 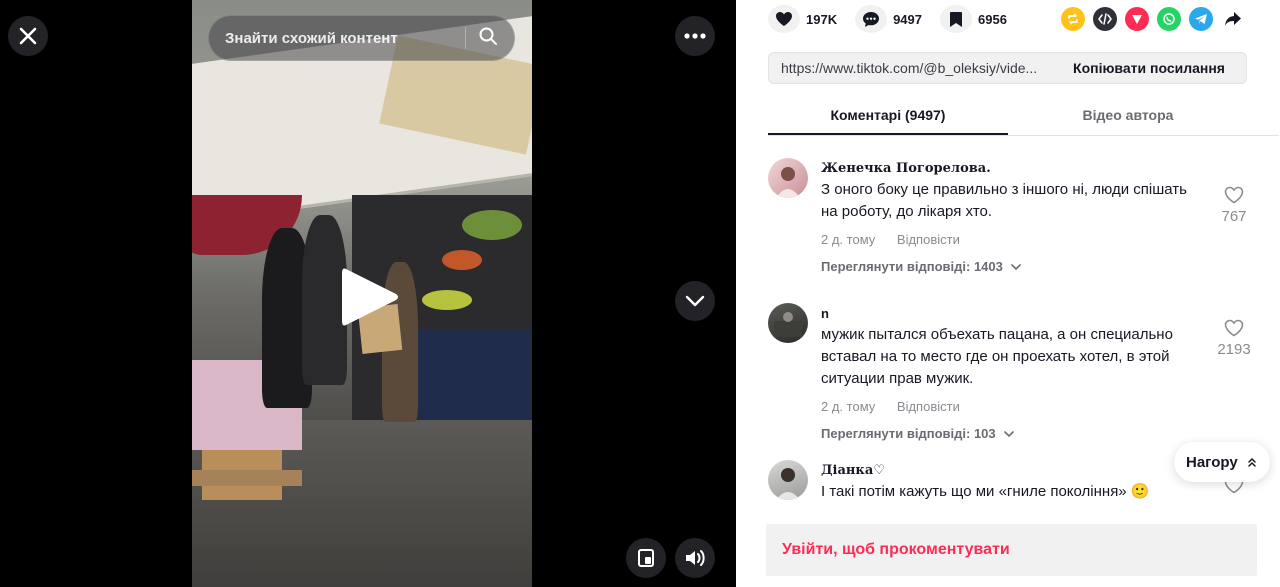 I want to click on view-replies-button: Переглянути відповіді: 103, so click(x=1050, y=433).